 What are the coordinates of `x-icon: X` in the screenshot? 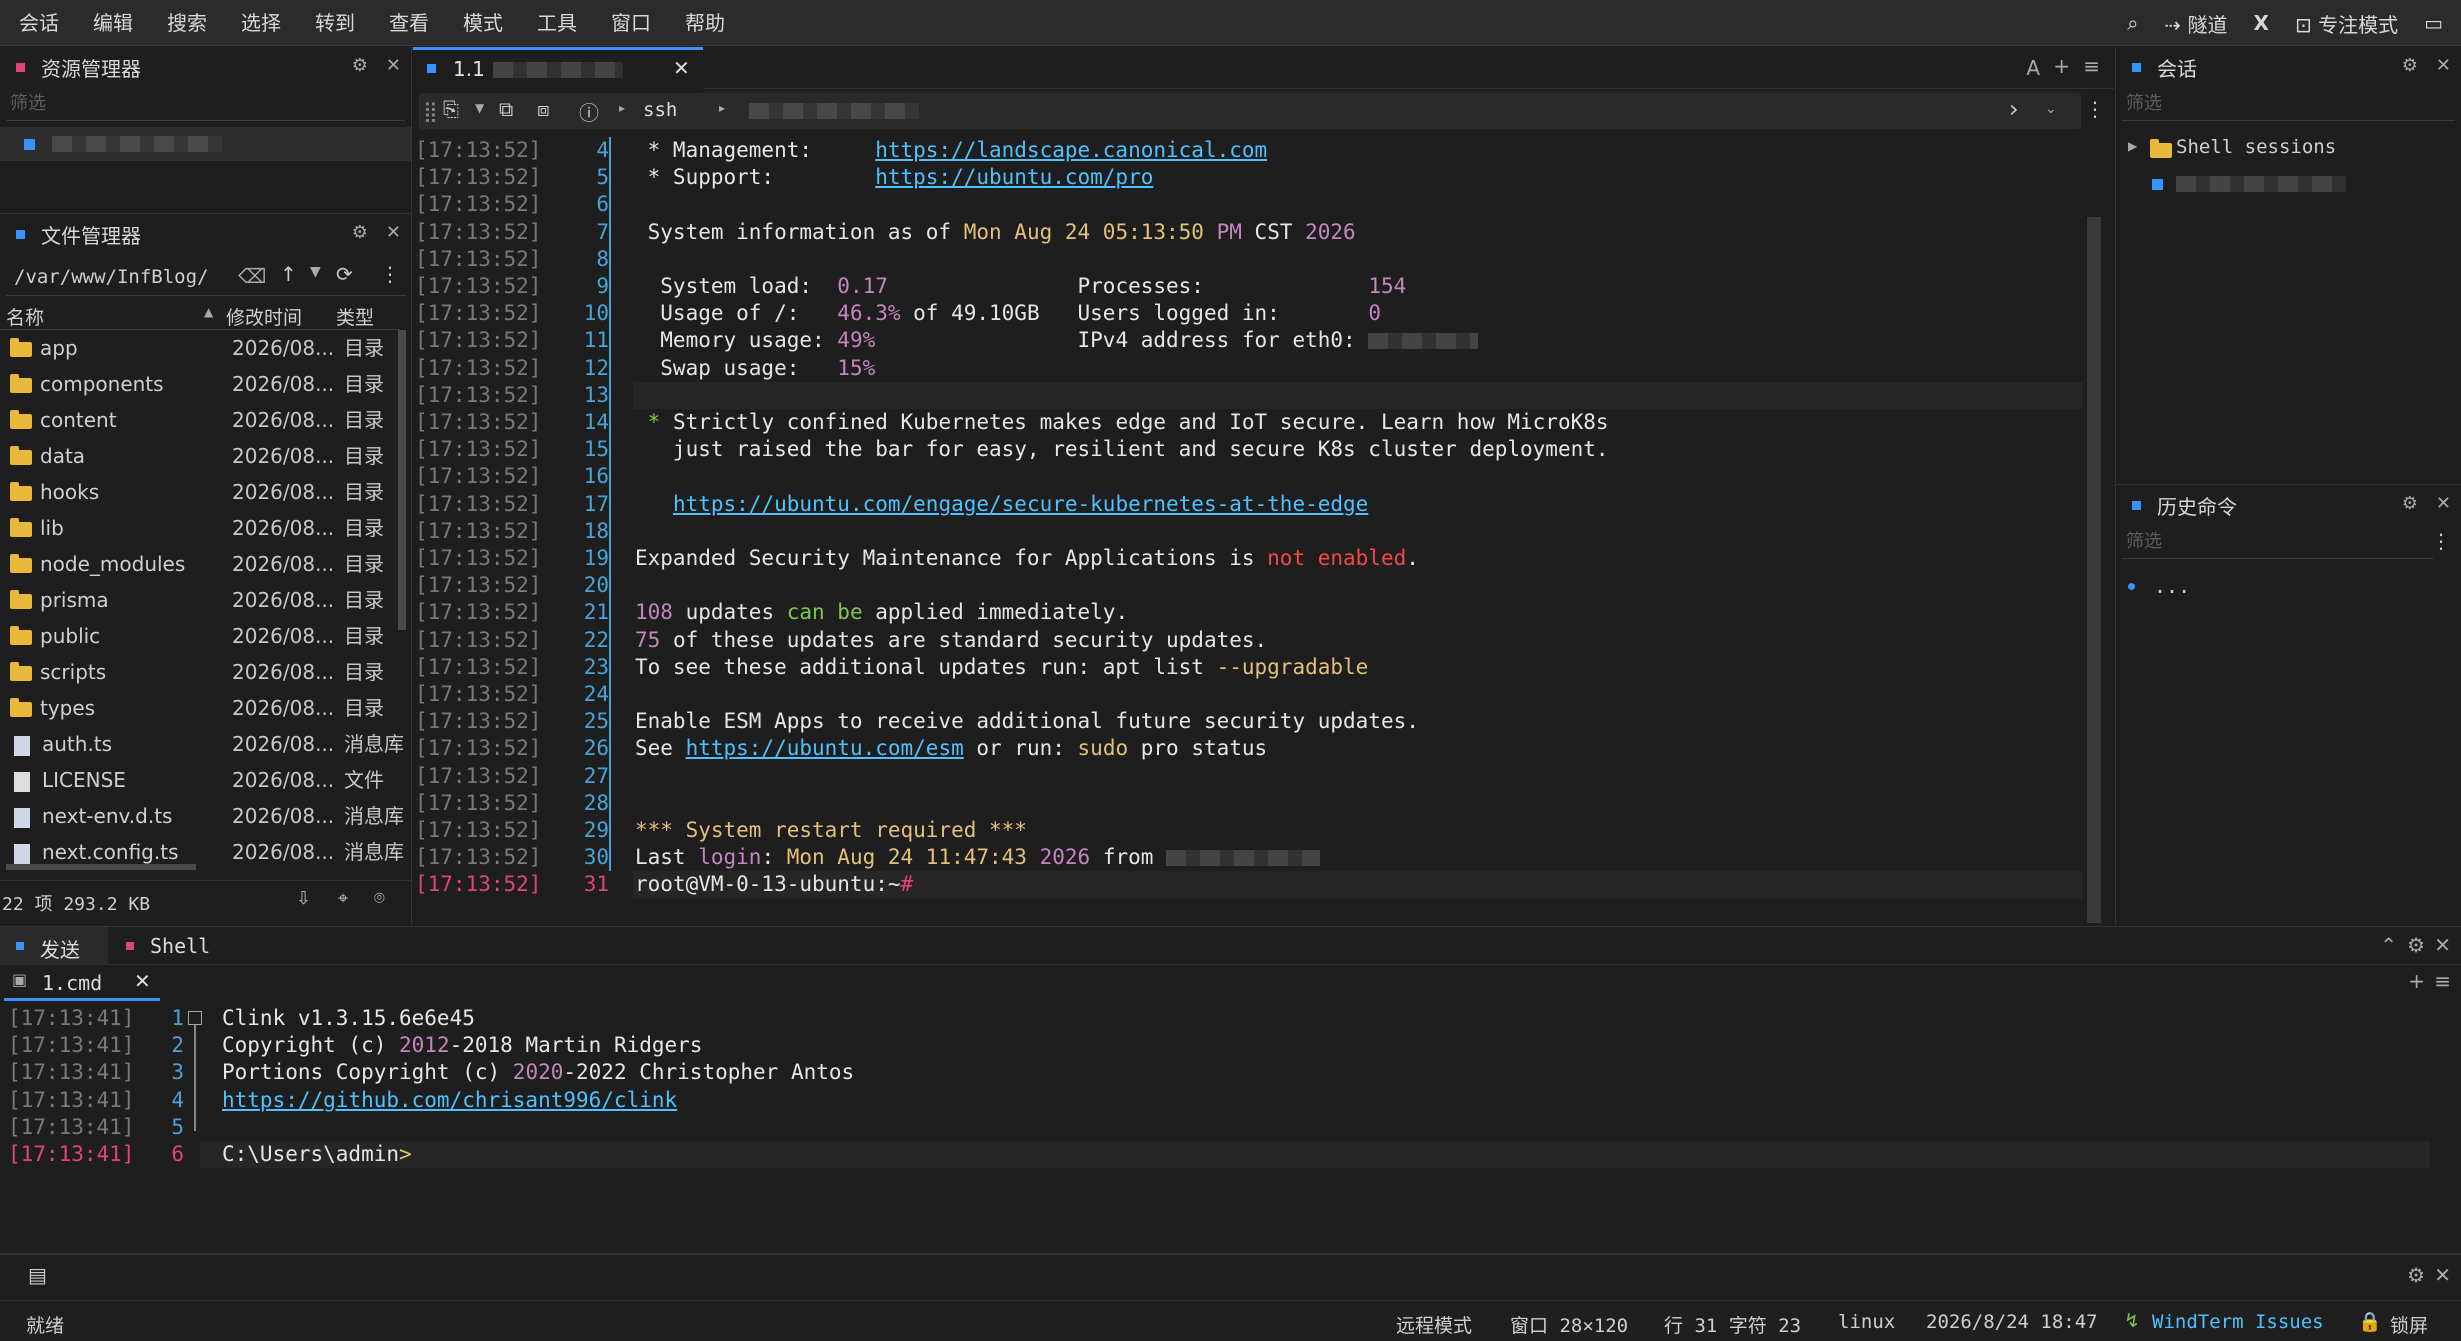 It's located at (2261, 23).